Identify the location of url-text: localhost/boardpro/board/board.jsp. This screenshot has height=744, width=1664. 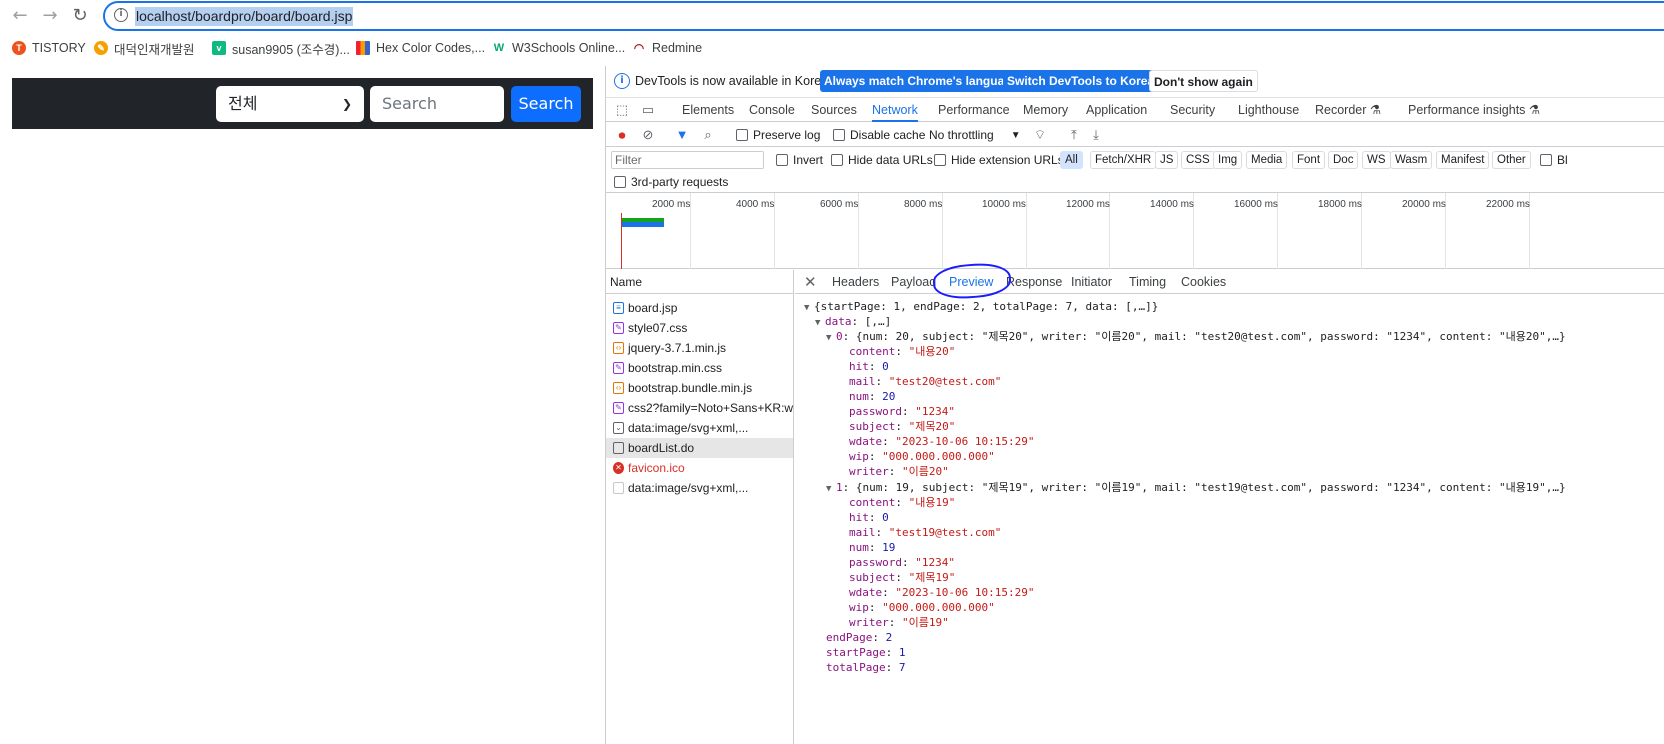
(244, 16).